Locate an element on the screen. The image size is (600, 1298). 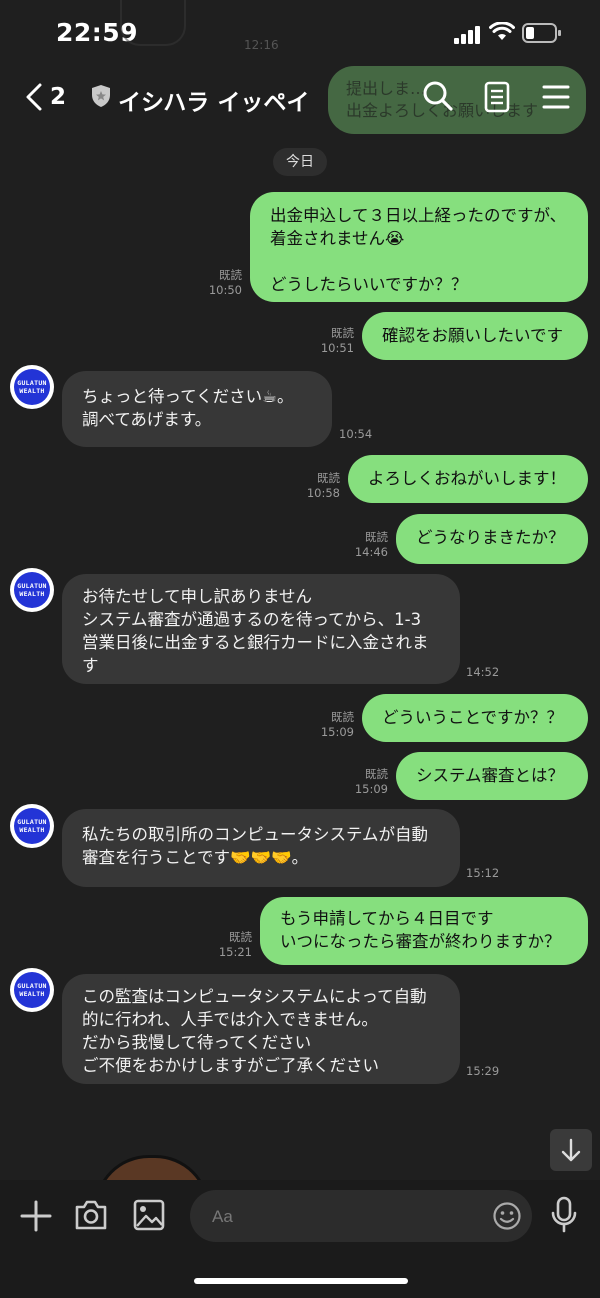
message-composer is located at coordinates (300, 1239).